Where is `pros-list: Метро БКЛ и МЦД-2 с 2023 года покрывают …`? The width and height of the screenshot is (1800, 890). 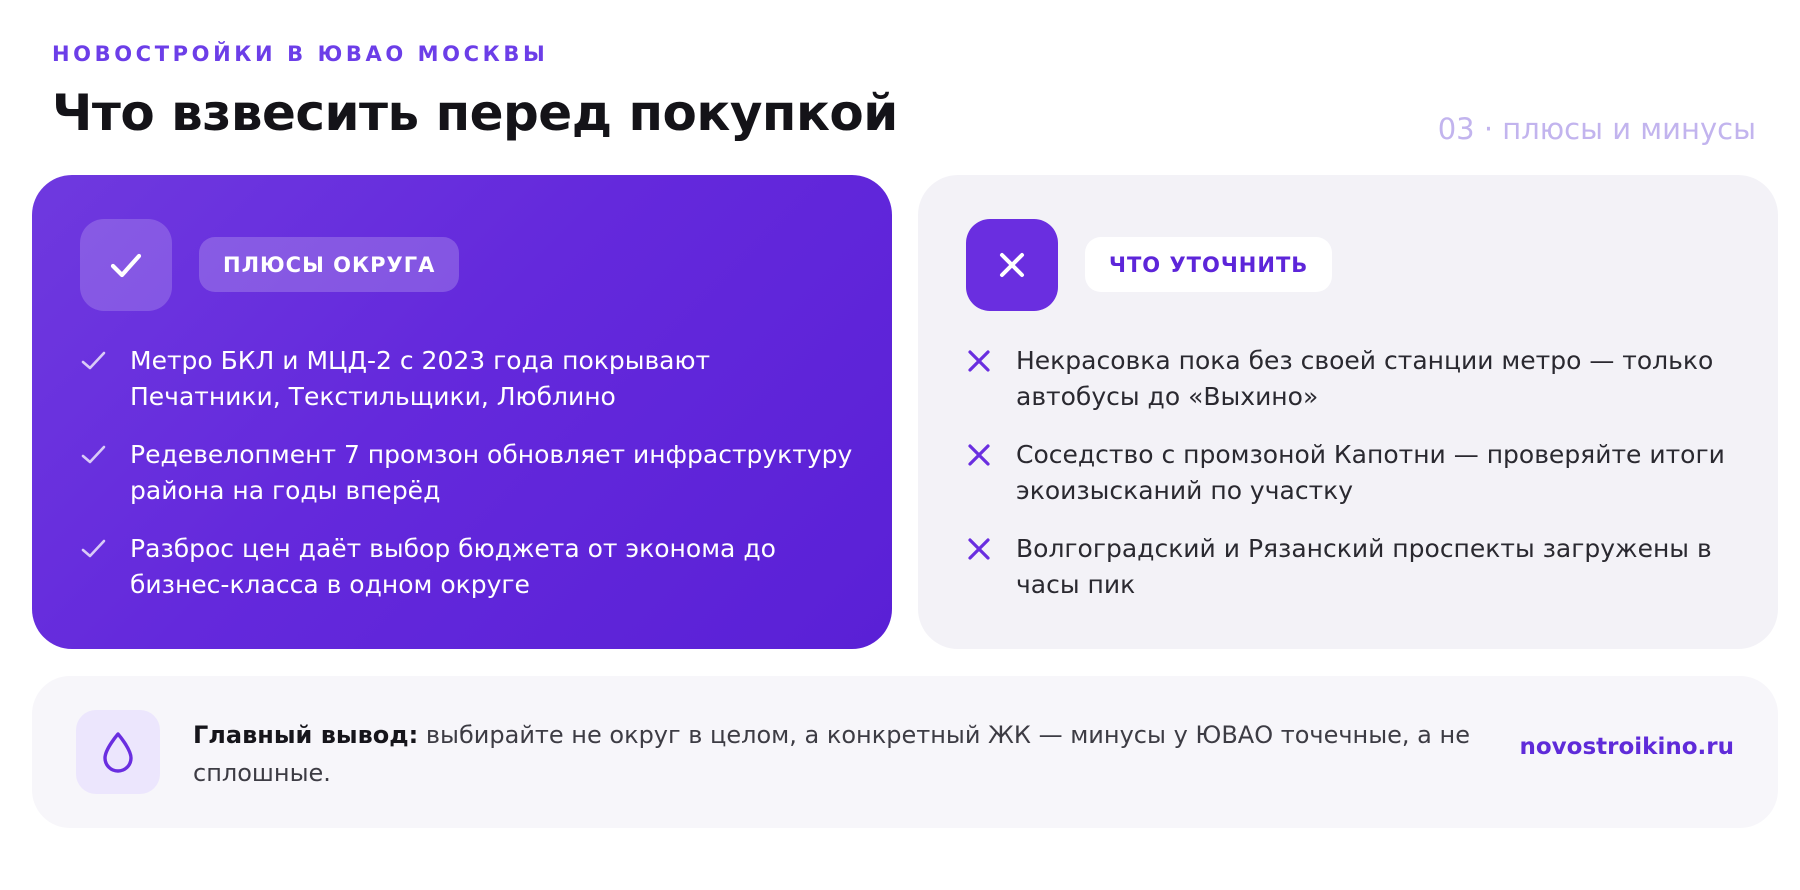
pros-list: Метро БКЛ и МЦД-2 с 2023 года покрывают … is located at coordinates (468, 484).